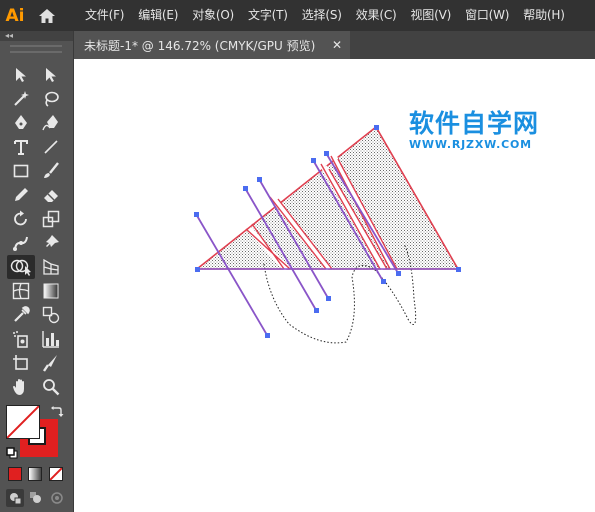 The width and height of the screenshot is (595, 512). I want to click on scale-tool, so click(51, 219).